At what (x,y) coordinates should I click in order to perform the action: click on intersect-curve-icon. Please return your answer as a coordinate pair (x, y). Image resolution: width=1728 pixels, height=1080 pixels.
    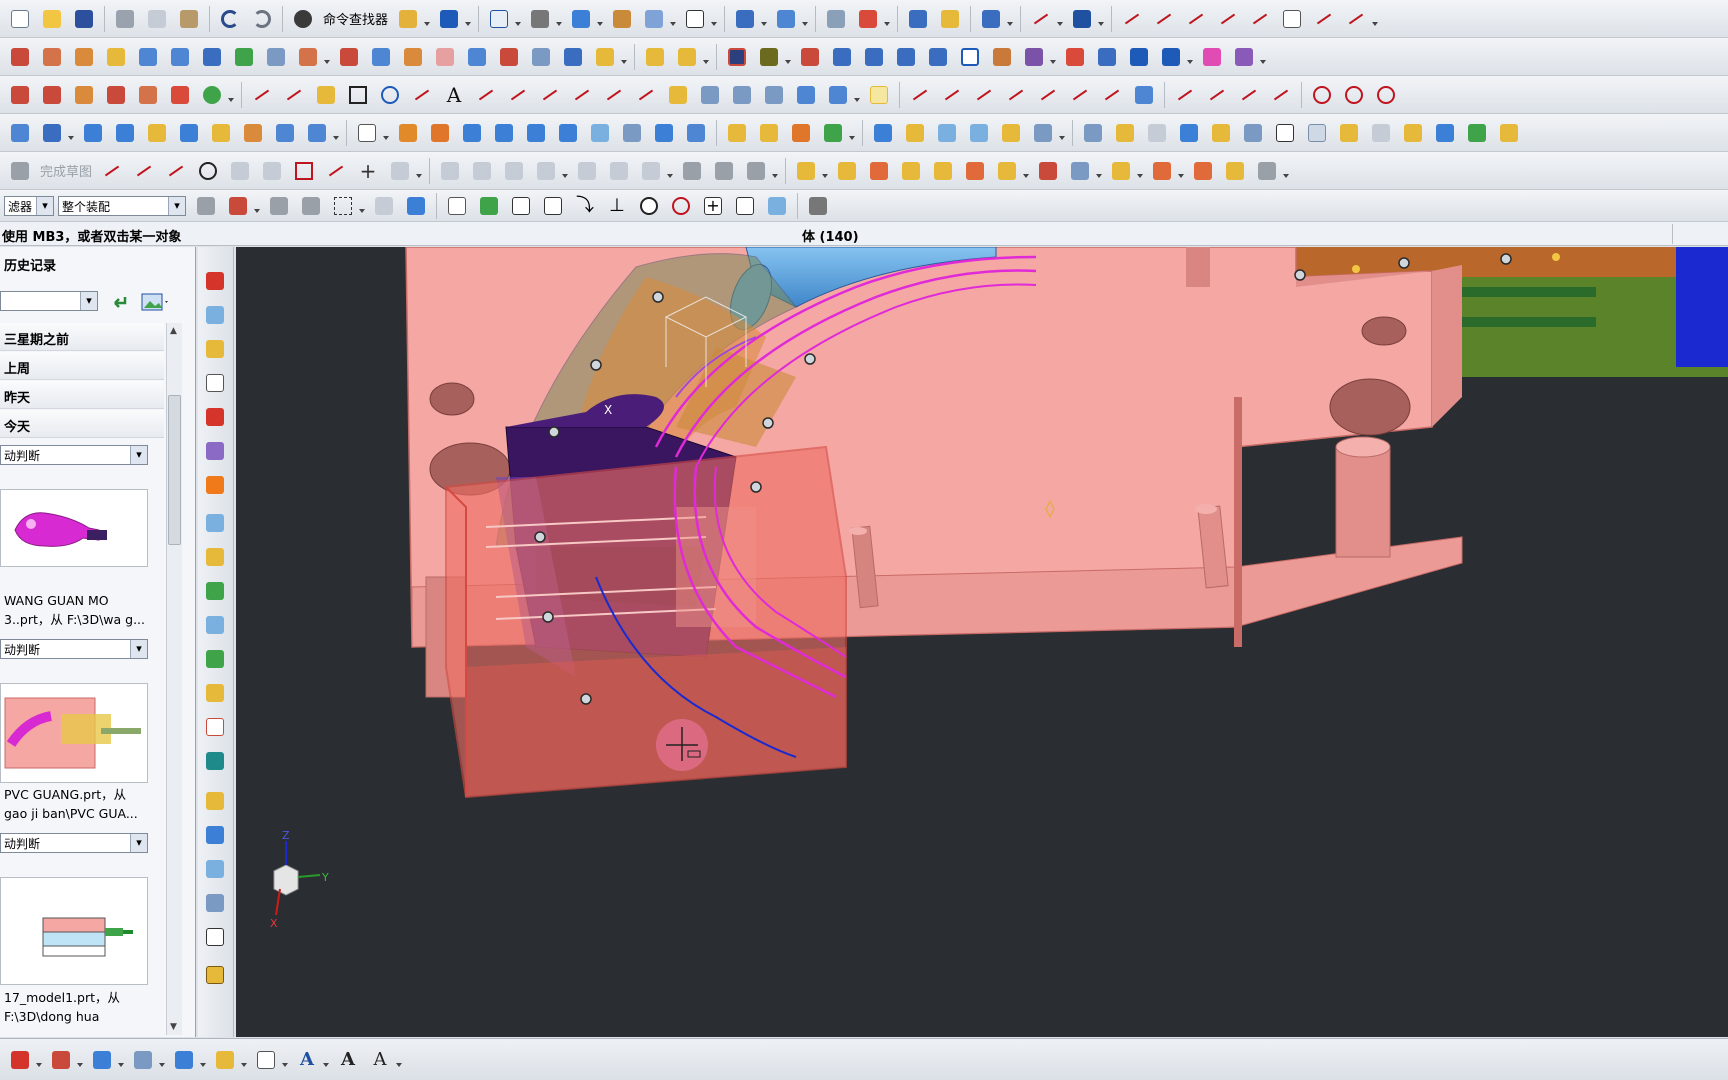
    Looking at the image, I should click on (550, 95).